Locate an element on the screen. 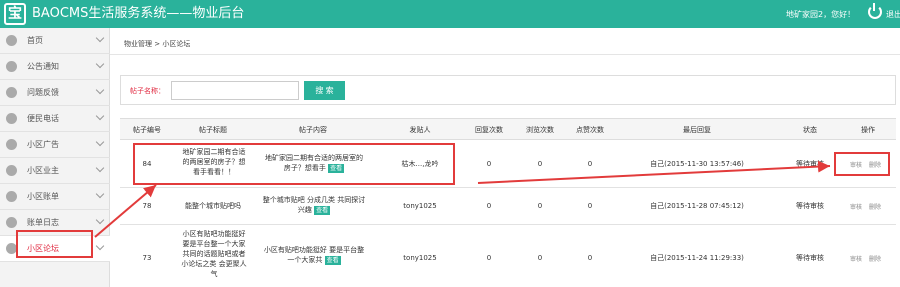  row3-views: 0 is located at coordinates (540, 258).